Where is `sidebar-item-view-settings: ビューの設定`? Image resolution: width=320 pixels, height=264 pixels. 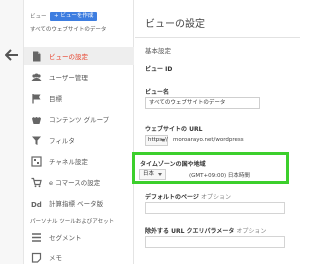 sidebar-item-view-settings: ビューの設定 is located at coordinates (79, 56).